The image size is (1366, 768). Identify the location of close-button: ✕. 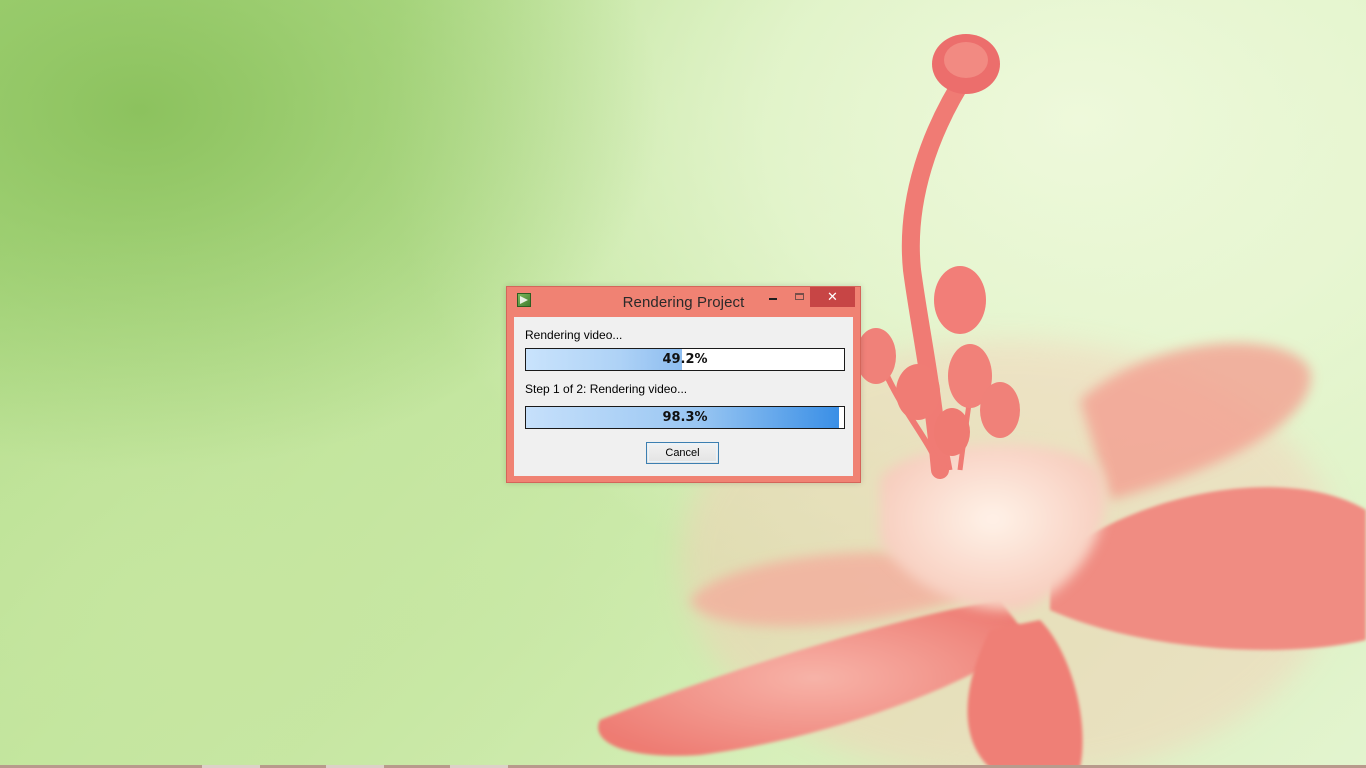
(832, 297).